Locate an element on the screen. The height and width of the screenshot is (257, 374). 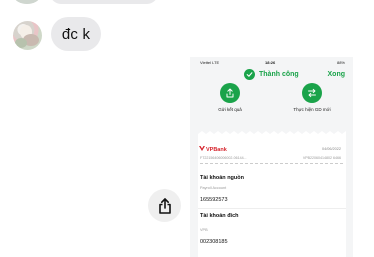
section-divider is located at coordinates (272, 208).